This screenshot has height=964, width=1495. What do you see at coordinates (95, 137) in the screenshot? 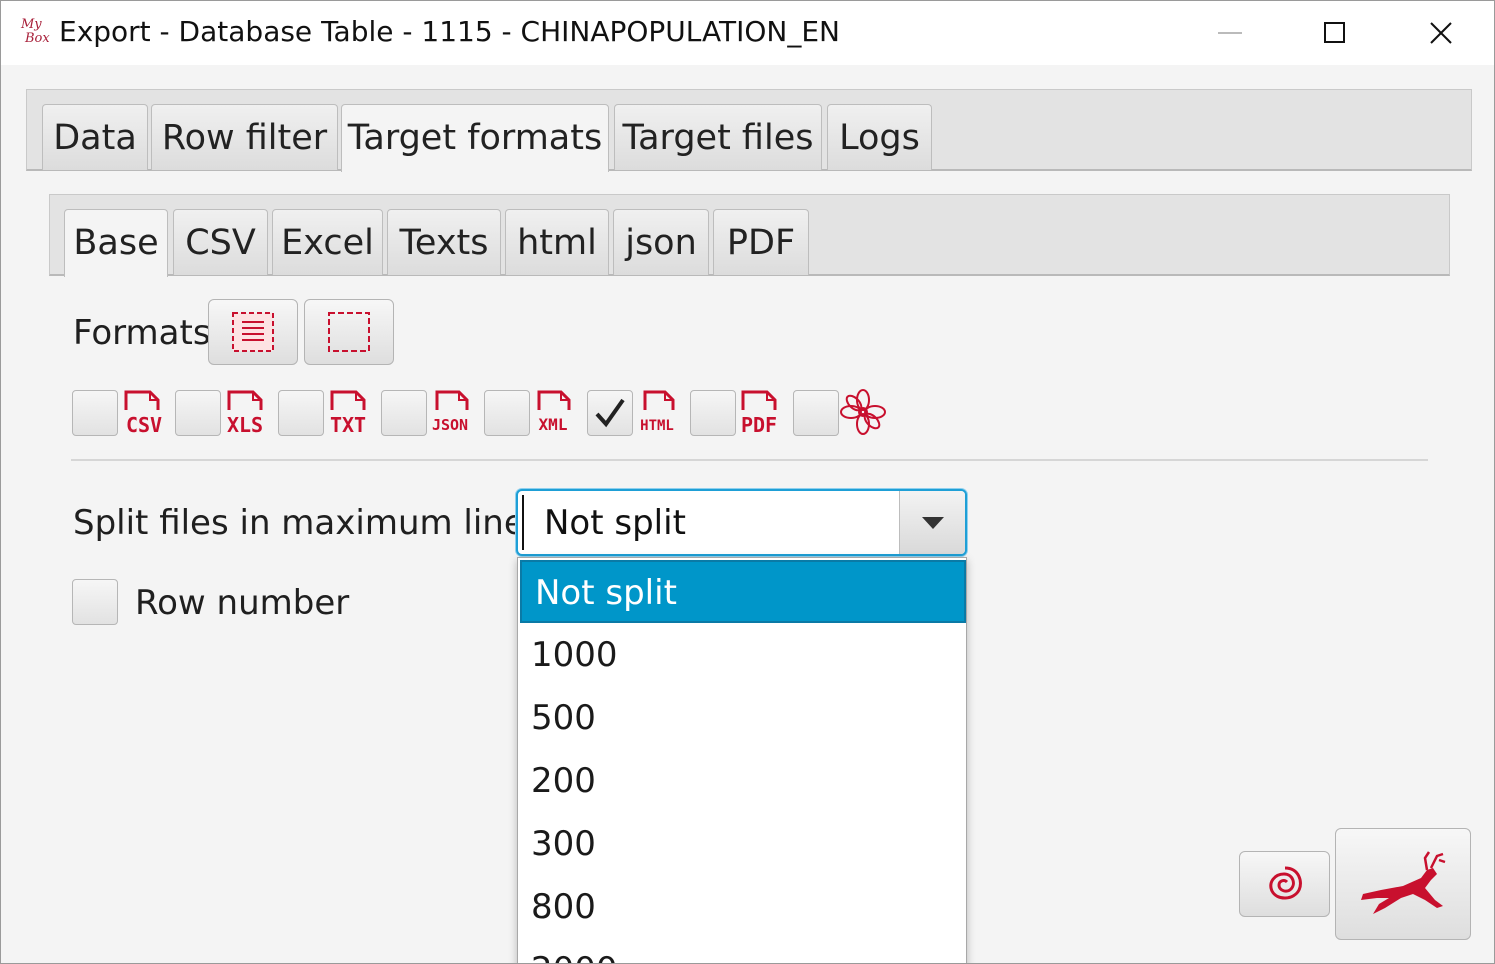
I see `tab-data: Data` at bounding box center [95, 137].